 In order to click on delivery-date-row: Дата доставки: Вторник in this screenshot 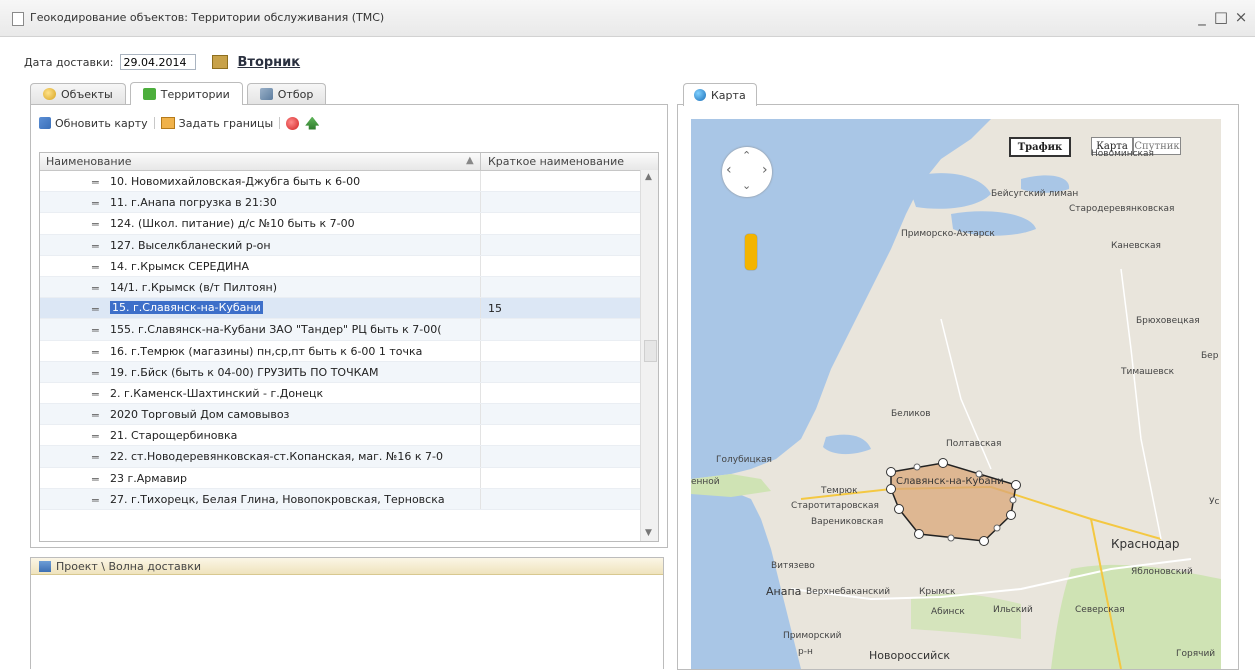, I will do `click(162, 62)`.